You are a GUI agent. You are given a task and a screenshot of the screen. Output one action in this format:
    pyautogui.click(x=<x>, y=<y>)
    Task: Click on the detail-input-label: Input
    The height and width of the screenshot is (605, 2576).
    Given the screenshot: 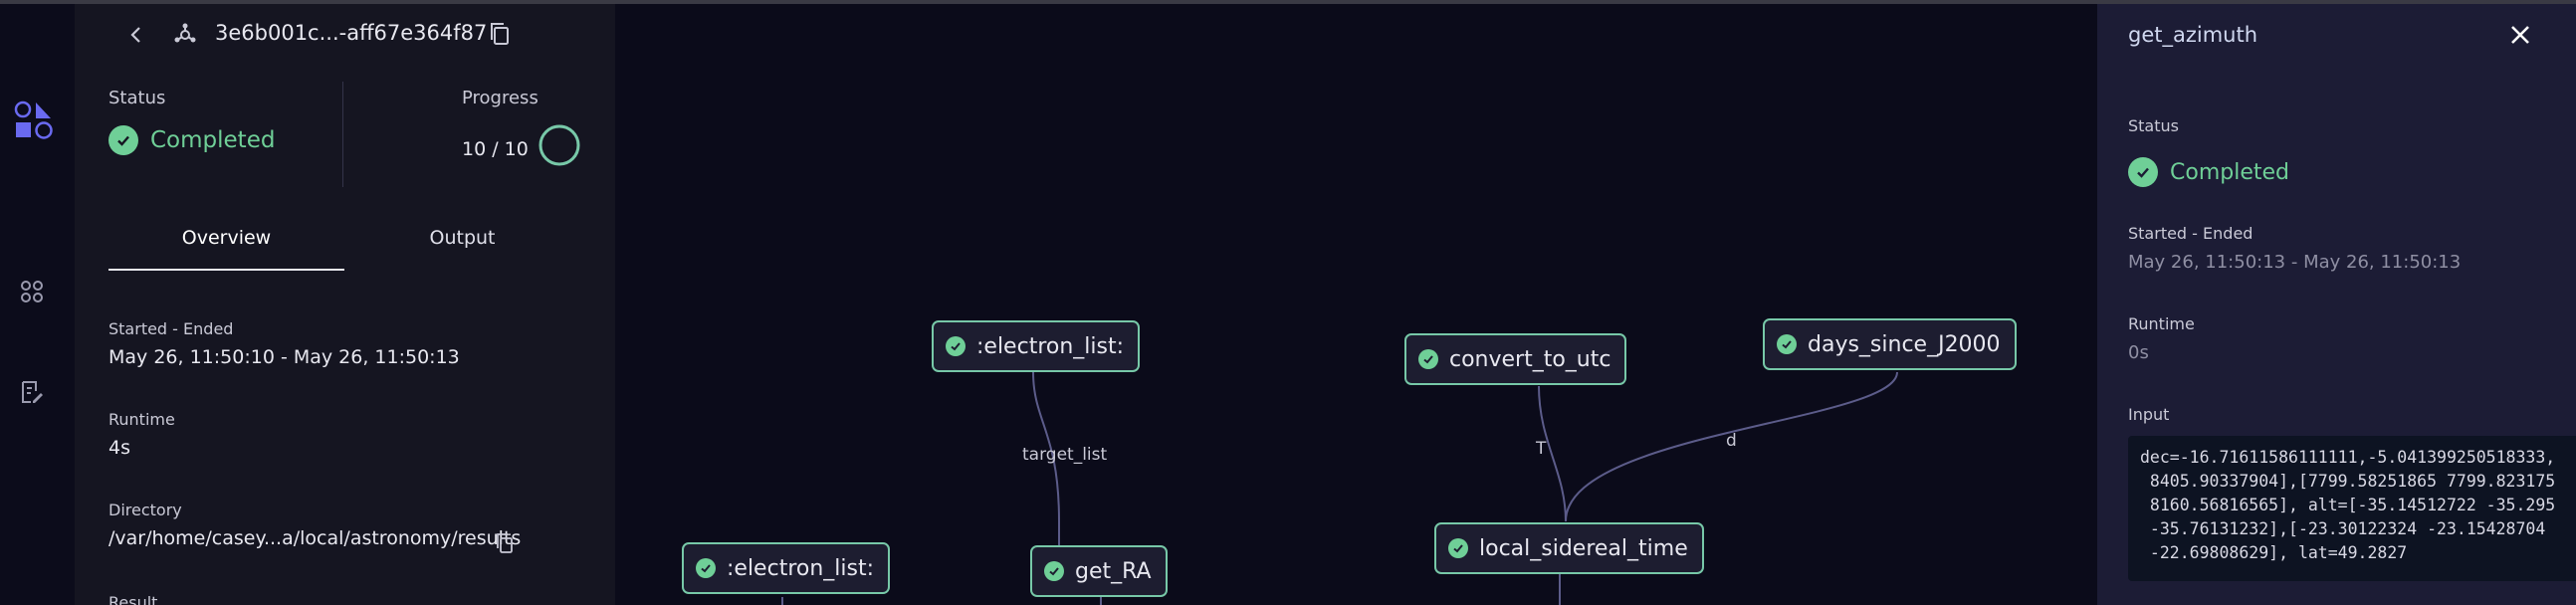 What is the action you would take?
    pyautogui.click(x=2149, y=414)
    